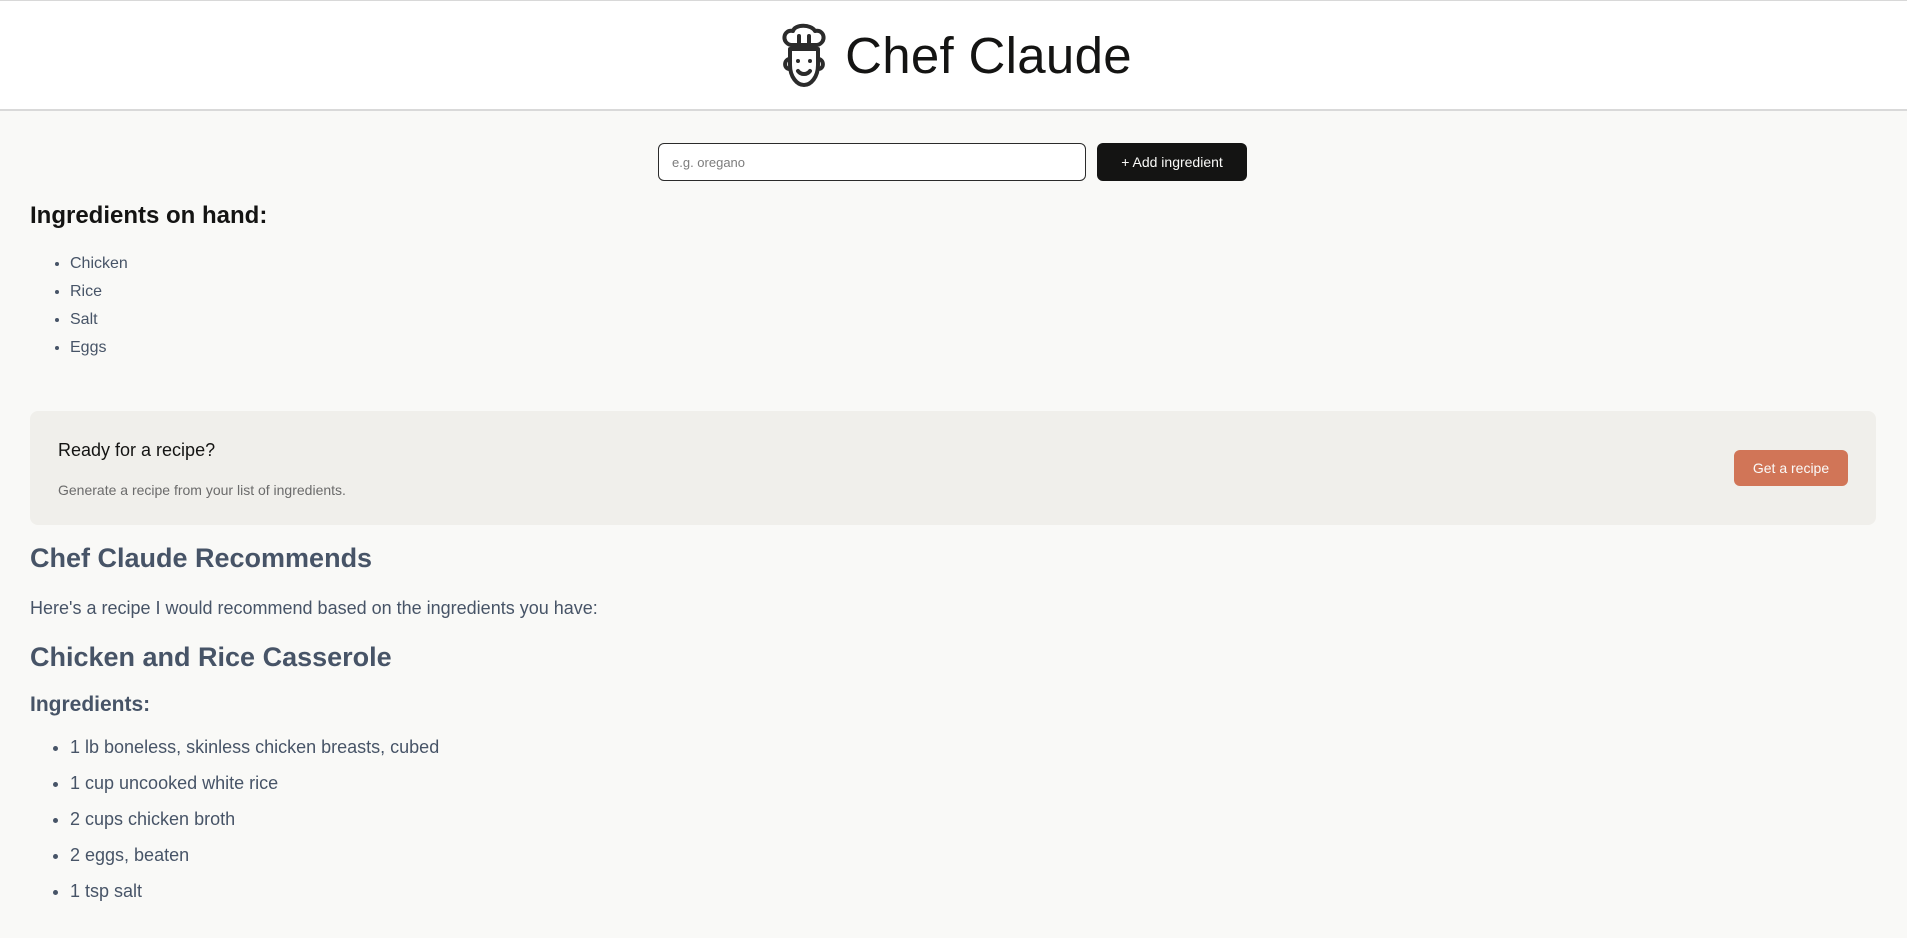 Image resolution: width=1907 pixels, height=938 pixels. I want to click on list-item: Chicken, so click(99, 267).